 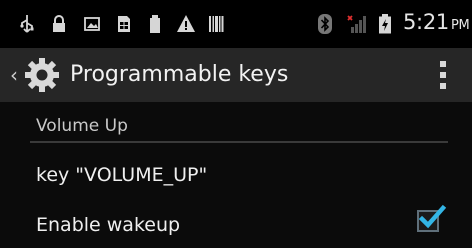 What do you see at coordinates (216, 24) in the screenshot?
I see `barcode-icon` at bounding box center [216, 24].